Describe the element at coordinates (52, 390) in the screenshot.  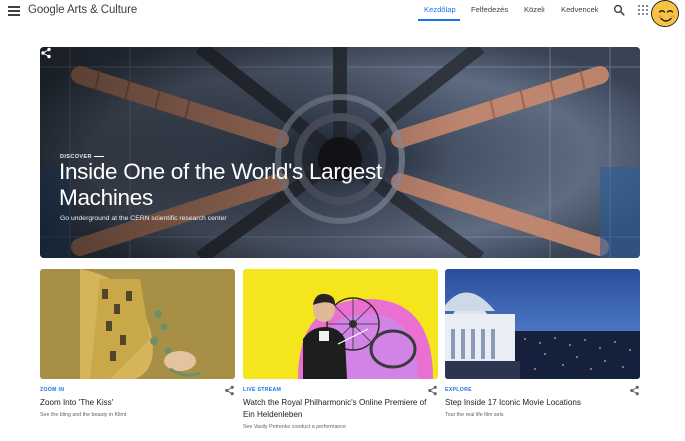
I see `card-kicker: ZOOM IN` at that location.